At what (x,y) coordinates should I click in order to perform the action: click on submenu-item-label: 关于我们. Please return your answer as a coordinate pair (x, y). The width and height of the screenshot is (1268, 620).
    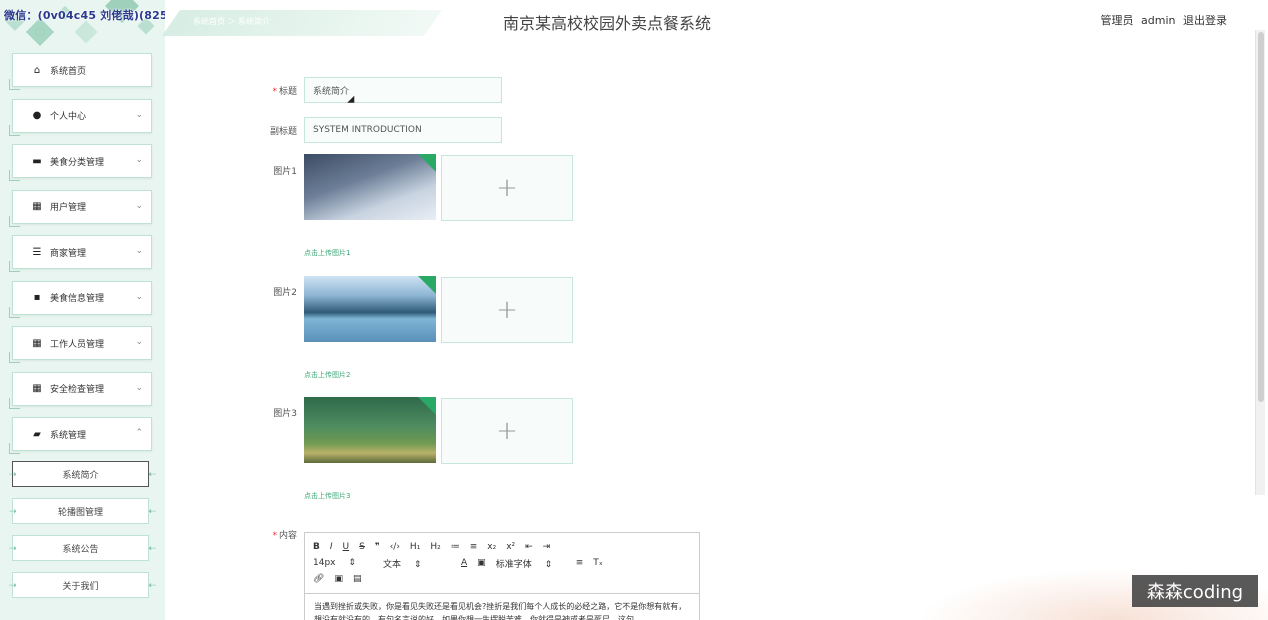
    Looking at the image, I should click on (80, 586).